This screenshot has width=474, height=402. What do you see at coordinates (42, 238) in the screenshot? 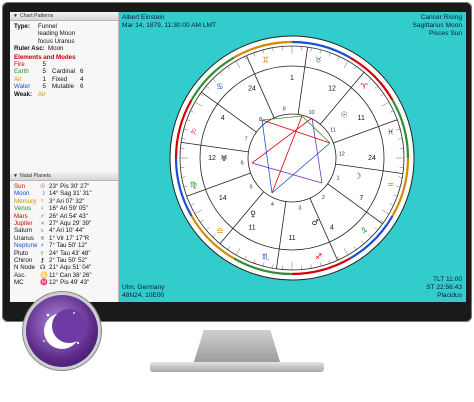
I see `planet-glyph-icon: ♅` at bounding box center [42, 238].